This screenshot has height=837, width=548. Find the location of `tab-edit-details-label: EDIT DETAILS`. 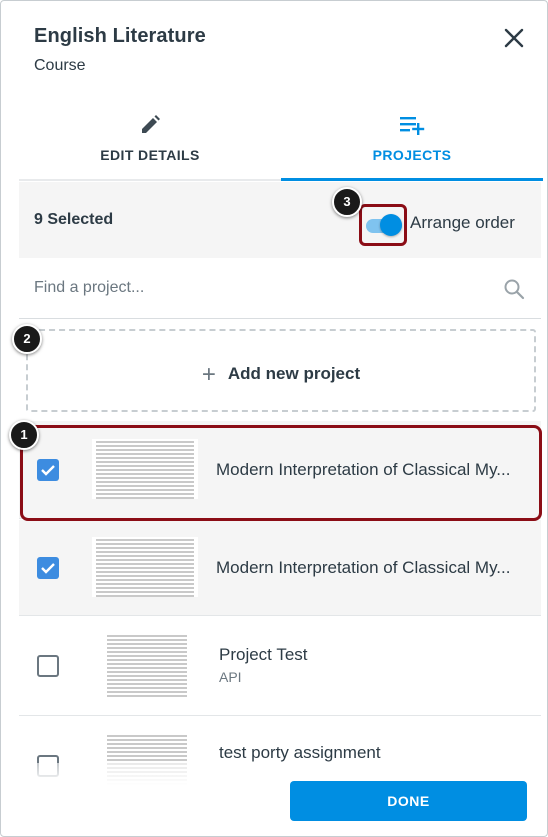

tab-edit-details-label: EDIT DETAILS is located at coordinates (150, 155).